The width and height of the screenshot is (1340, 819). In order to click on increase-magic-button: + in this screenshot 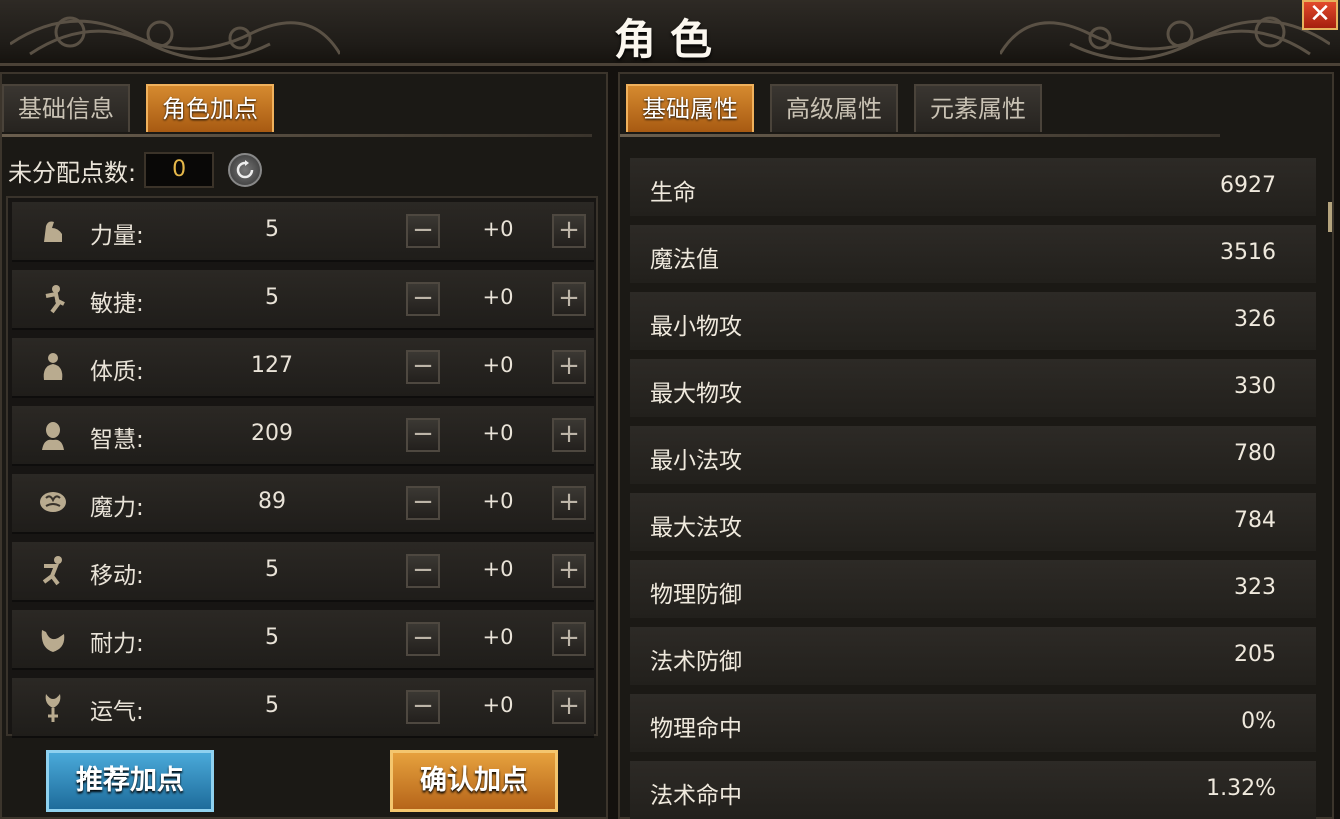, I will do `click(569, 503)`.